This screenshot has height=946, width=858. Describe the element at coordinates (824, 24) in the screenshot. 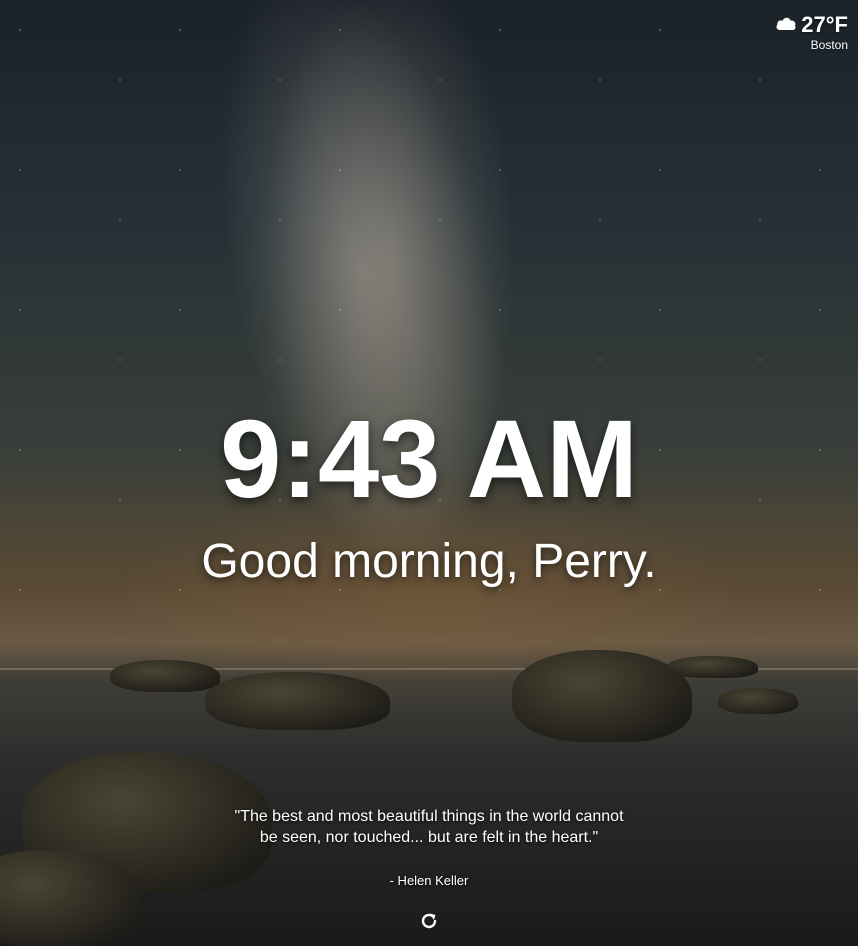

I see `weather-temperature: 27°F` at that location.